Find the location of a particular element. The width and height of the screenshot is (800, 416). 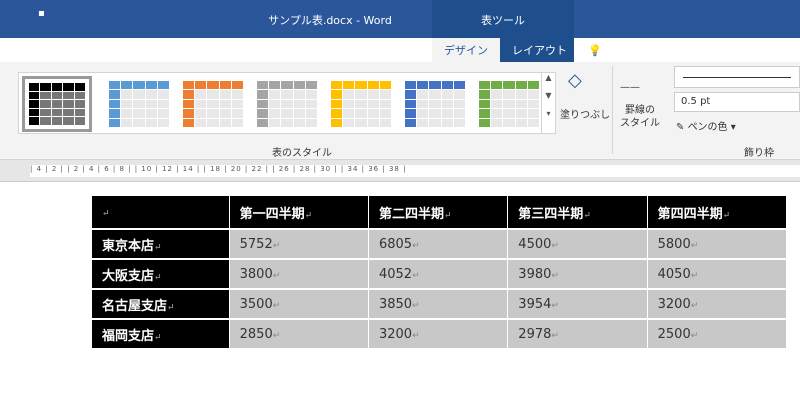

cell-text: 東京本店 is located at coordinates (128, 246).